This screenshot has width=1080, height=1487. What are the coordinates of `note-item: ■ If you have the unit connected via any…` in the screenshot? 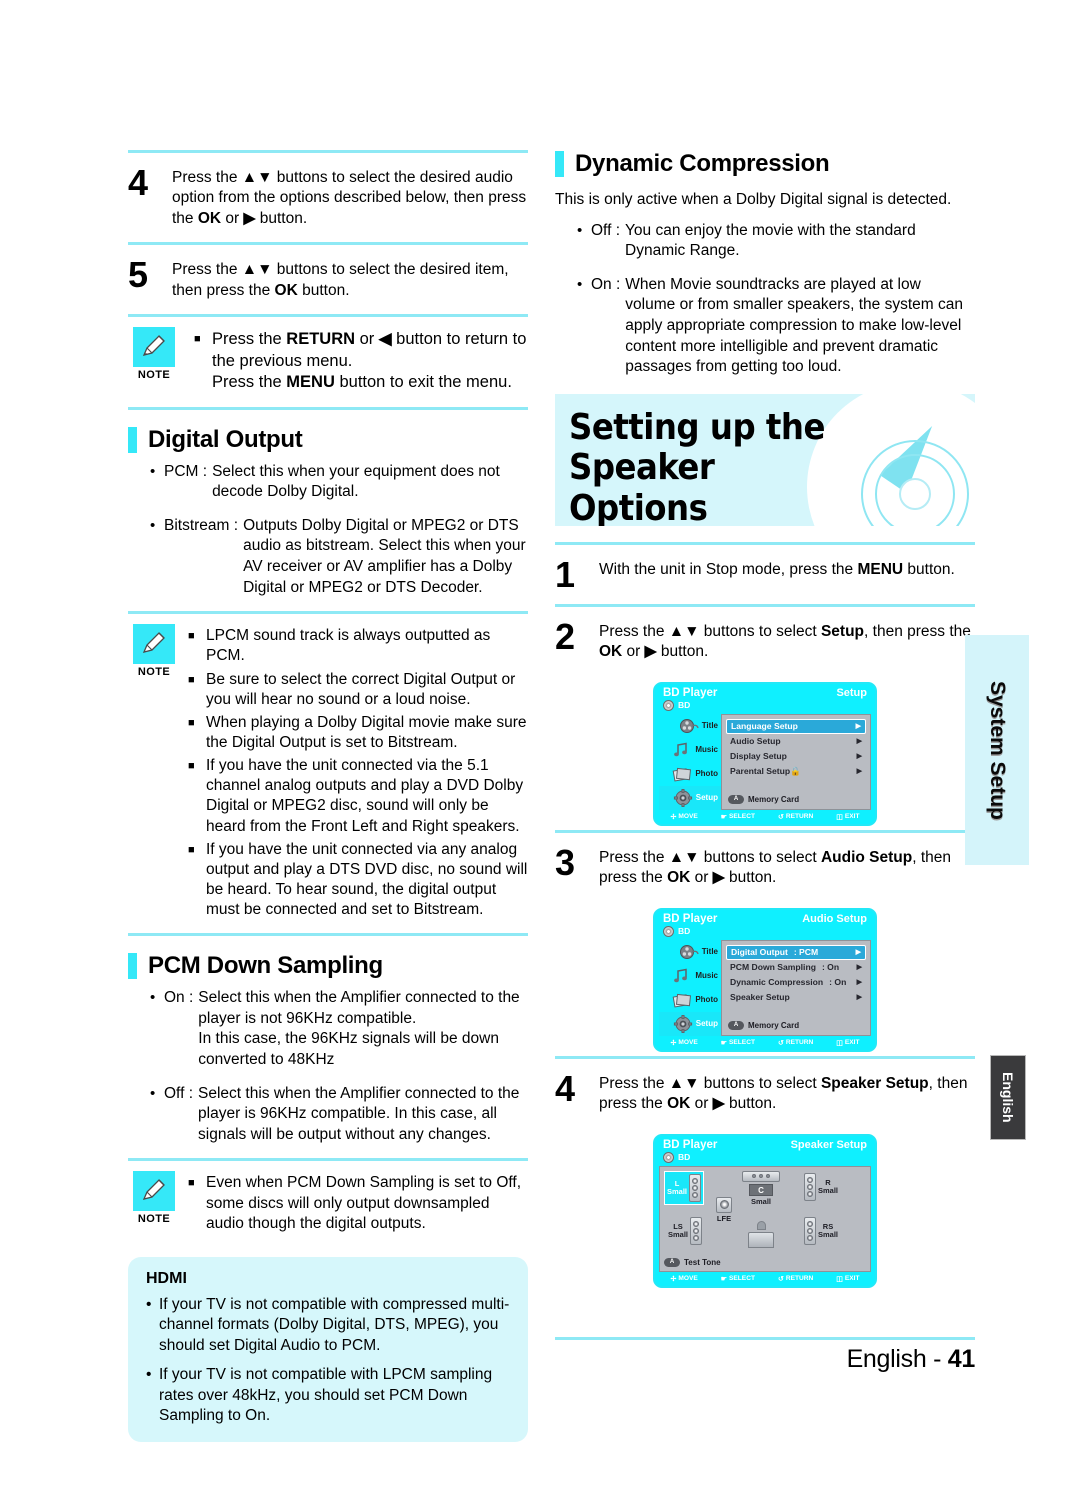 It's located at (358, 880).